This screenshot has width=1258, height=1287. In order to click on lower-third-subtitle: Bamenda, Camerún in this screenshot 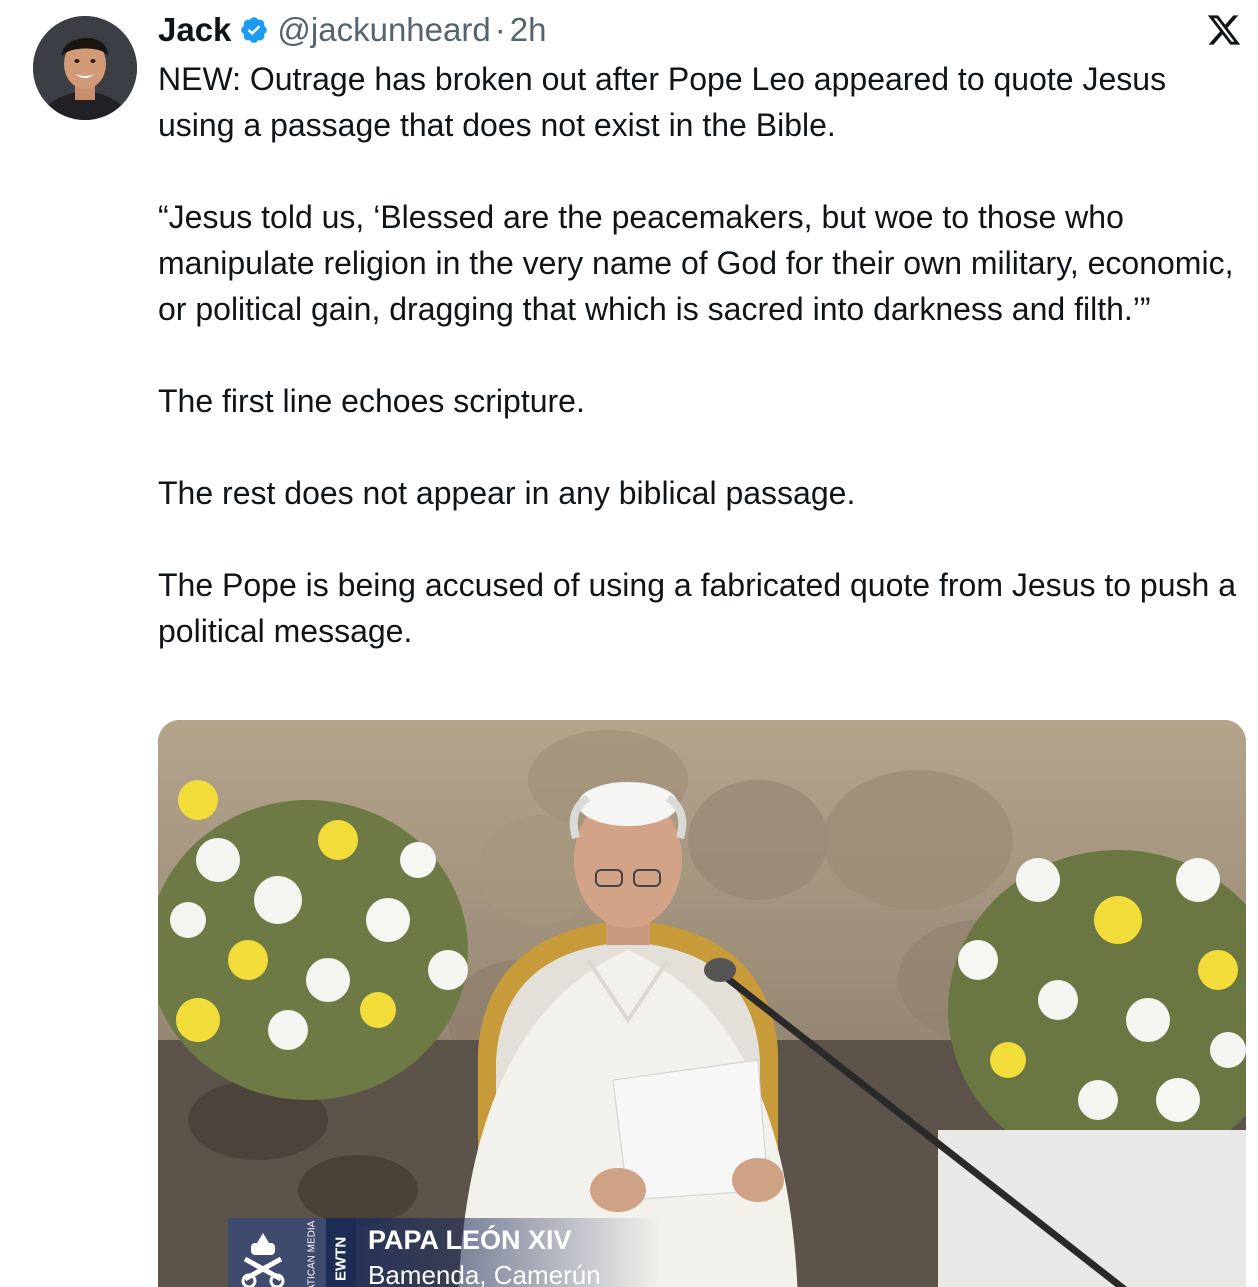, I will do `click(484, 1273)`.